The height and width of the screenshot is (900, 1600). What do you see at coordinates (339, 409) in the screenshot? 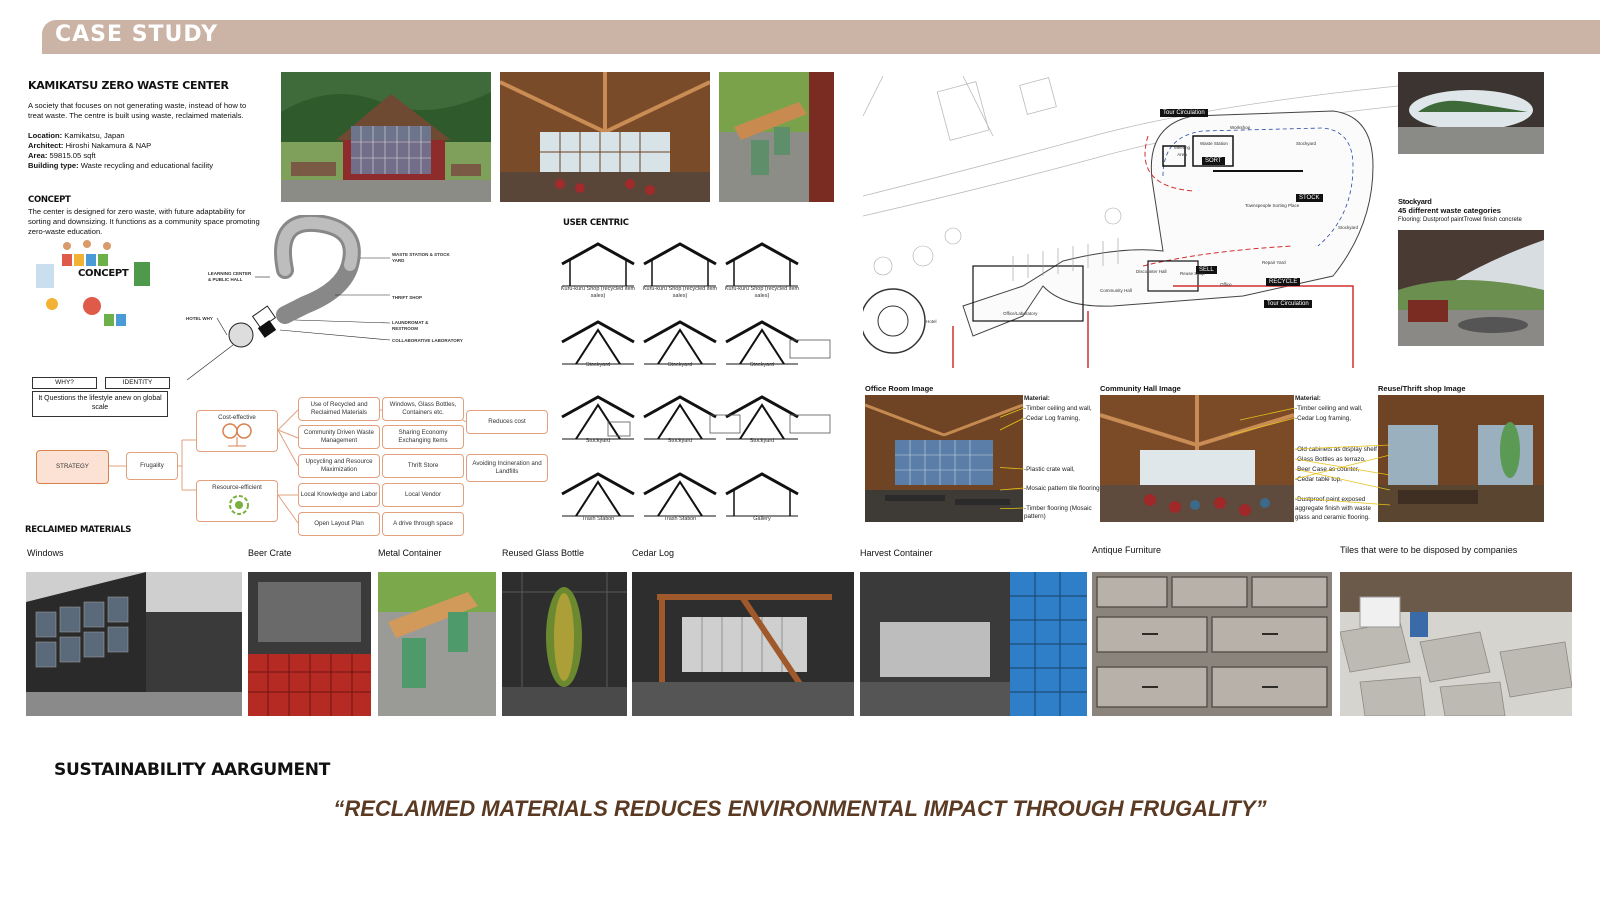
I see `strategy-item-1: Use of Recycled and Reclaimed Materials` at bounding box center [339, 409].